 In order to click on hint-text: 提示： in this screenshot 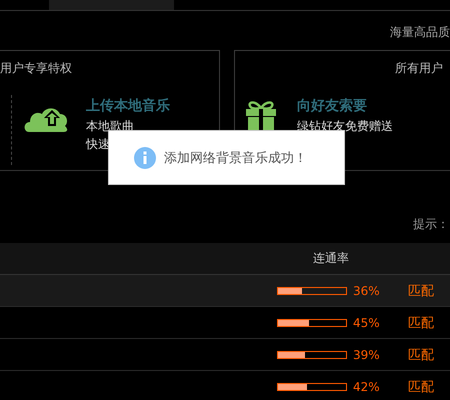, I will do `click(431, 224)`.